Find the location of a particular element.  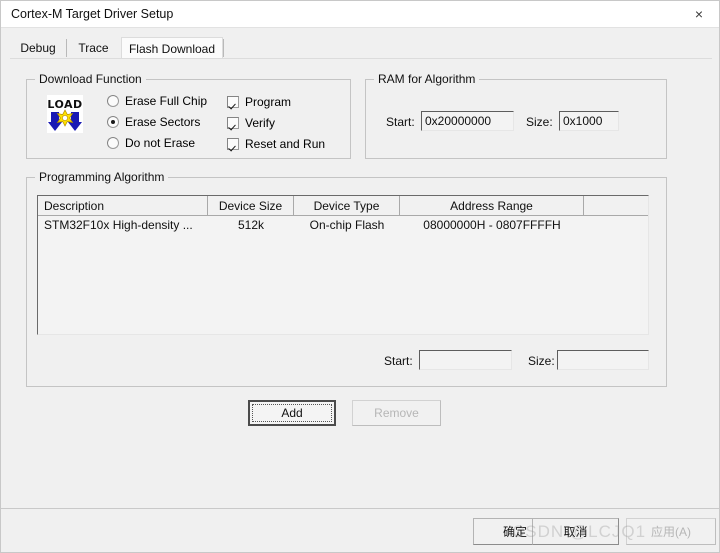

remove-button: Remove is located at coordinates (396, 413).